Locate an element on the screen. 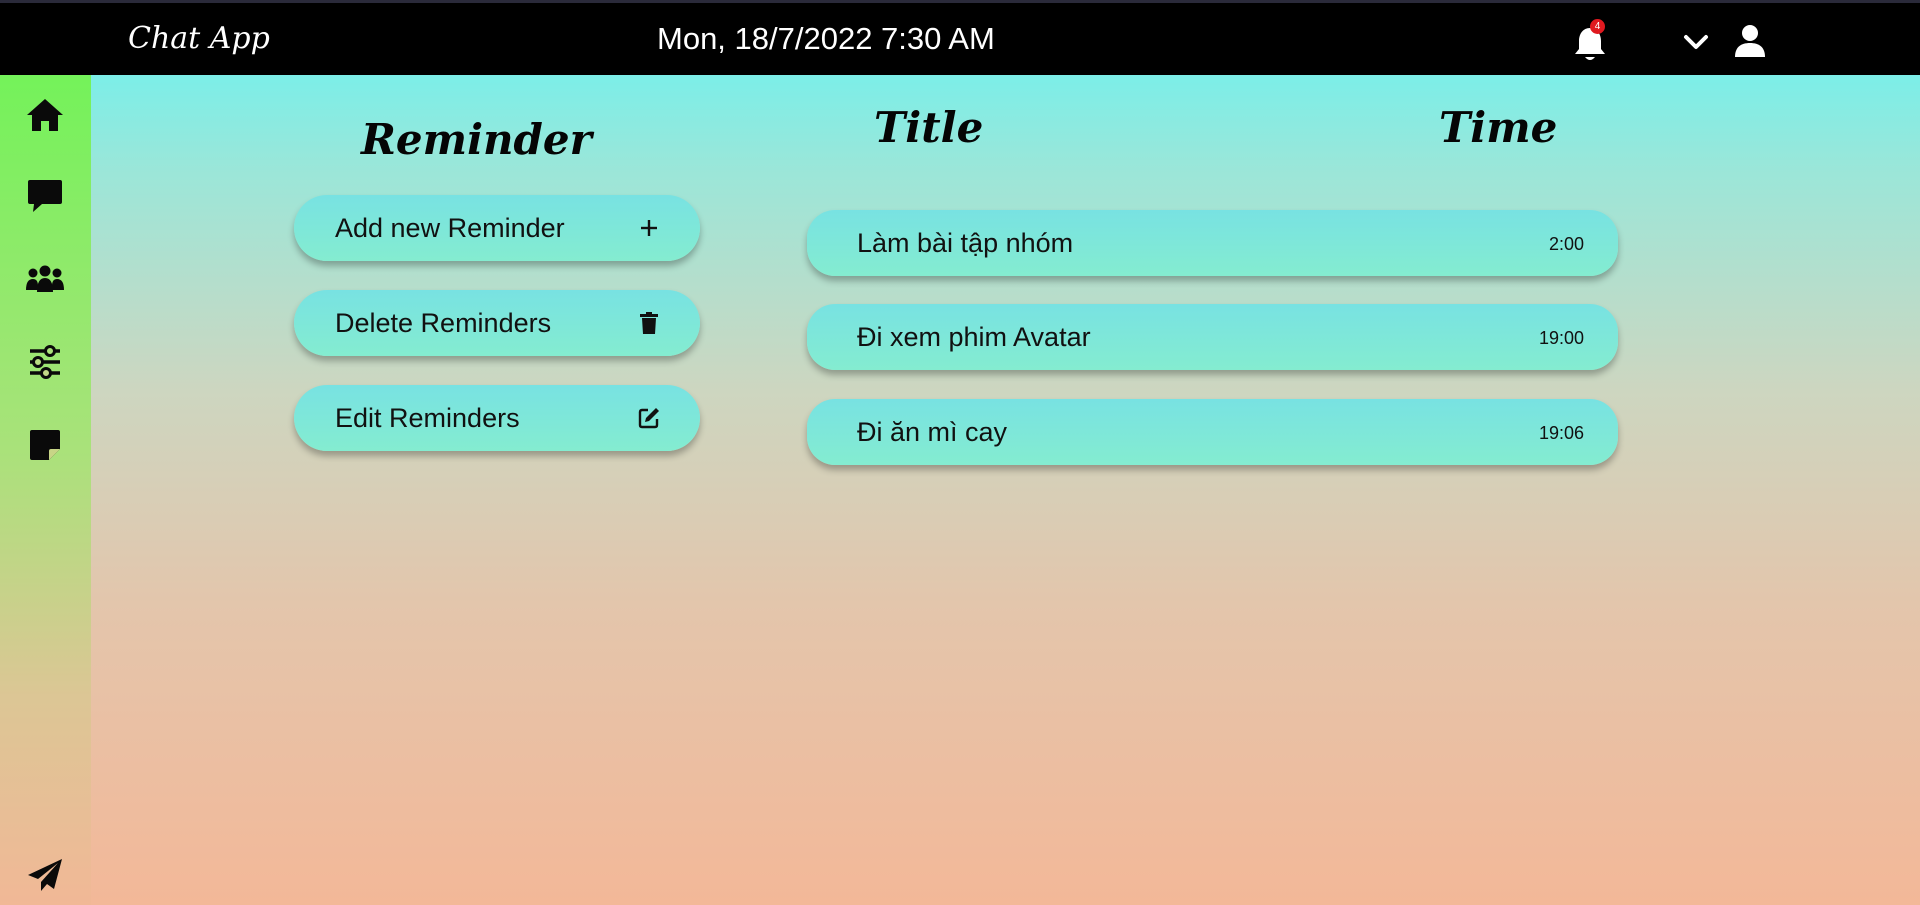 This screenshot has width=1920, height=905. chevron-down-icon is located at coordinates (1696, 42).